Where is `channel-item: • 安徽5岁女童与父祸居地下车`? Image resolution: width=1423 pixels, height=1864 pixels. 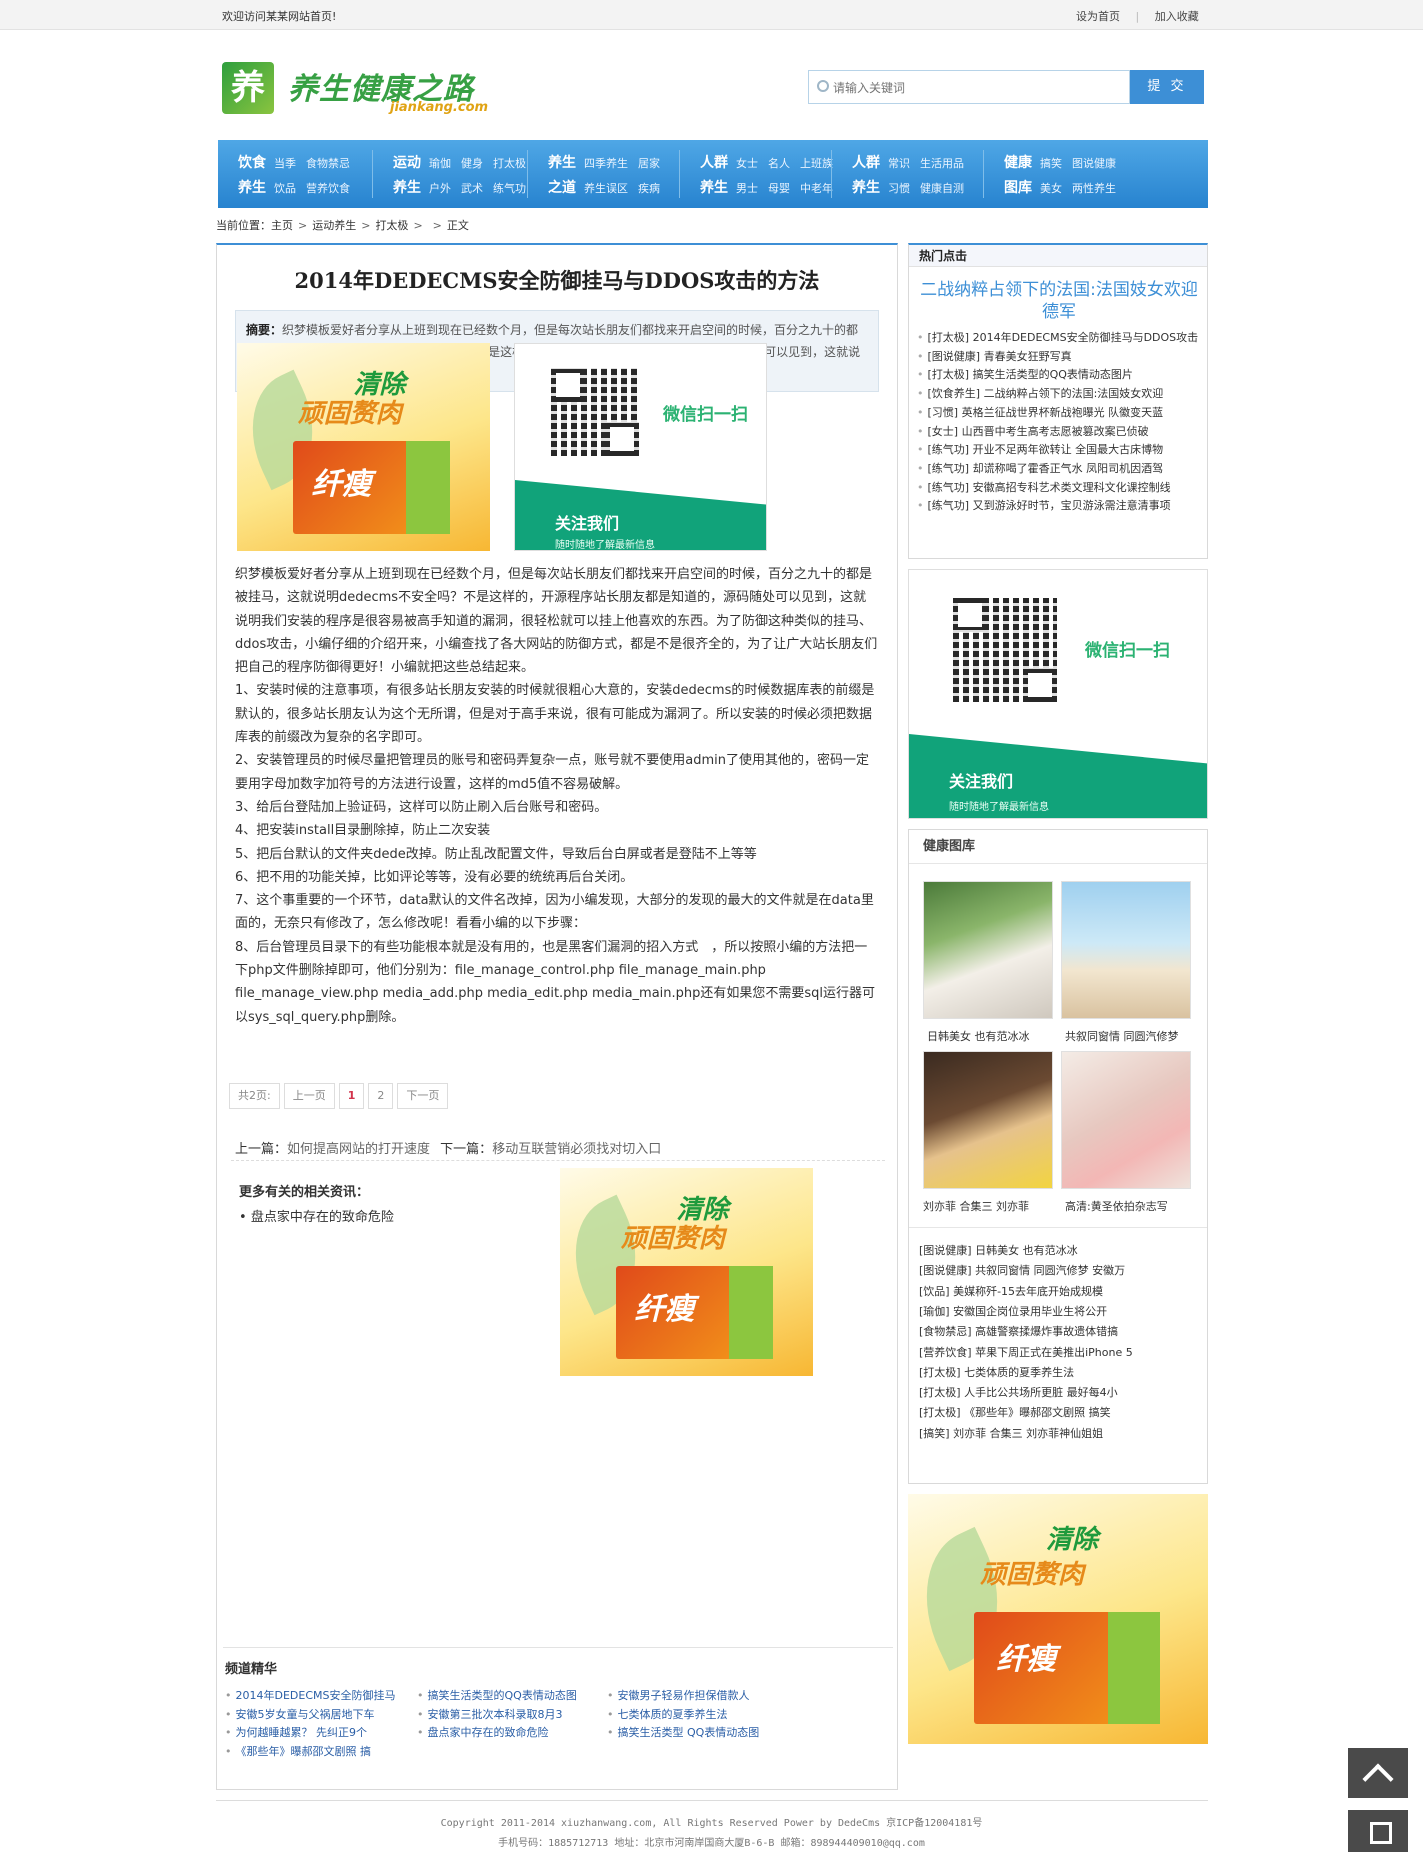
channel-item: • 安徽5岁女童与父祸居地下车 is located at coordinates (300, 1714).